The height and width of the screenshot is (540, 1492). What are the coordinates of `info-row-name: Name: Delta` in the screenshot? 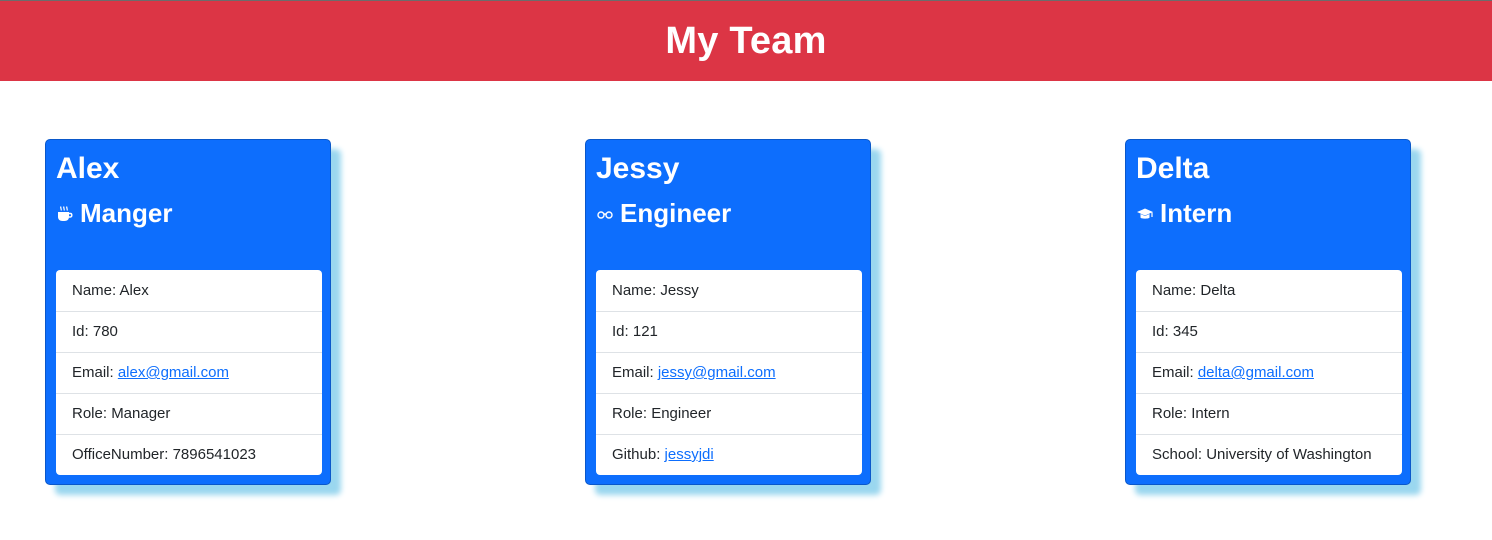 It's located at (1269, 290).